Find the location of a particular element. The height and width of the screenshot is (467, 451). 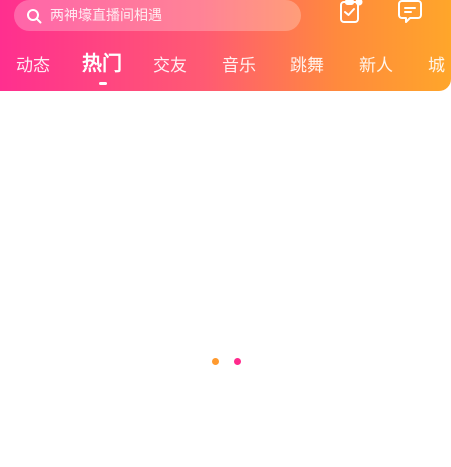

active-tab-indicator is located at coordinates (103, 83).